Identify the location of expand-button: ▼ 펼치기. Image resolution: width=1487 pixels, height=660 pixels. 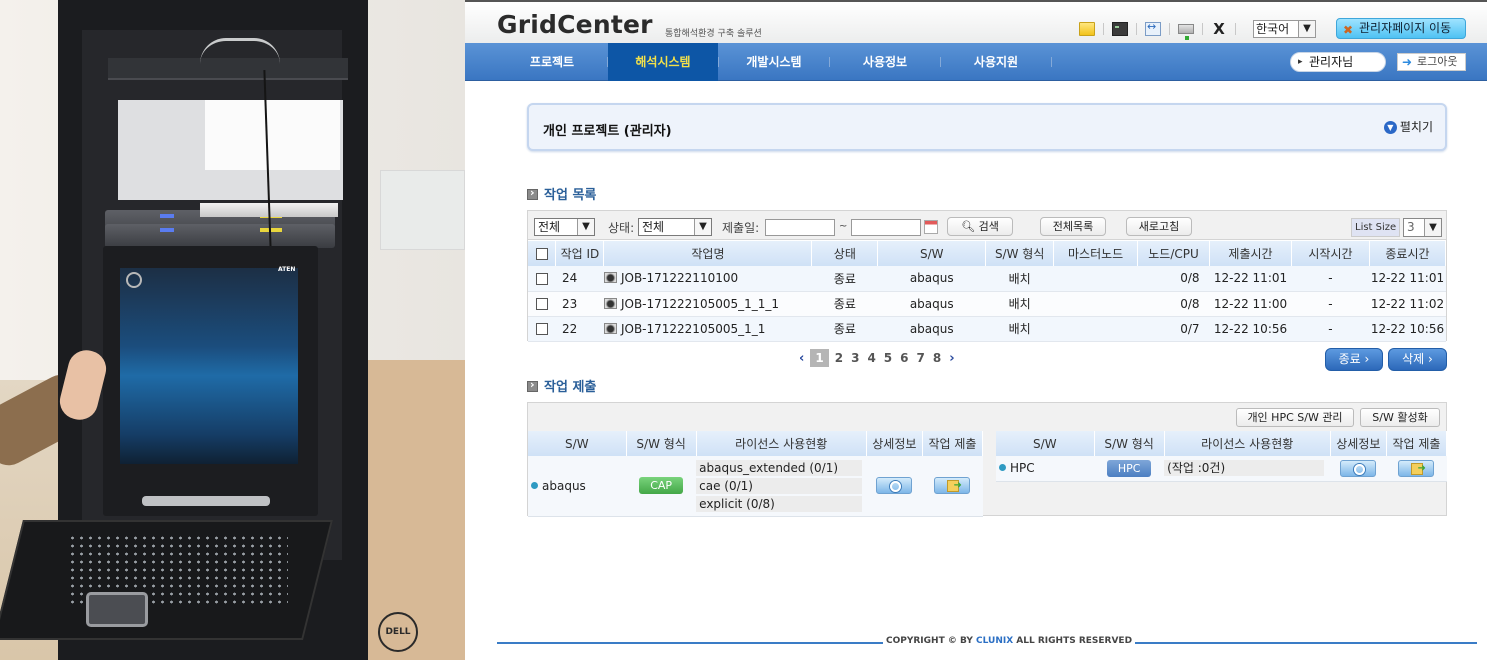
(1408, 126).